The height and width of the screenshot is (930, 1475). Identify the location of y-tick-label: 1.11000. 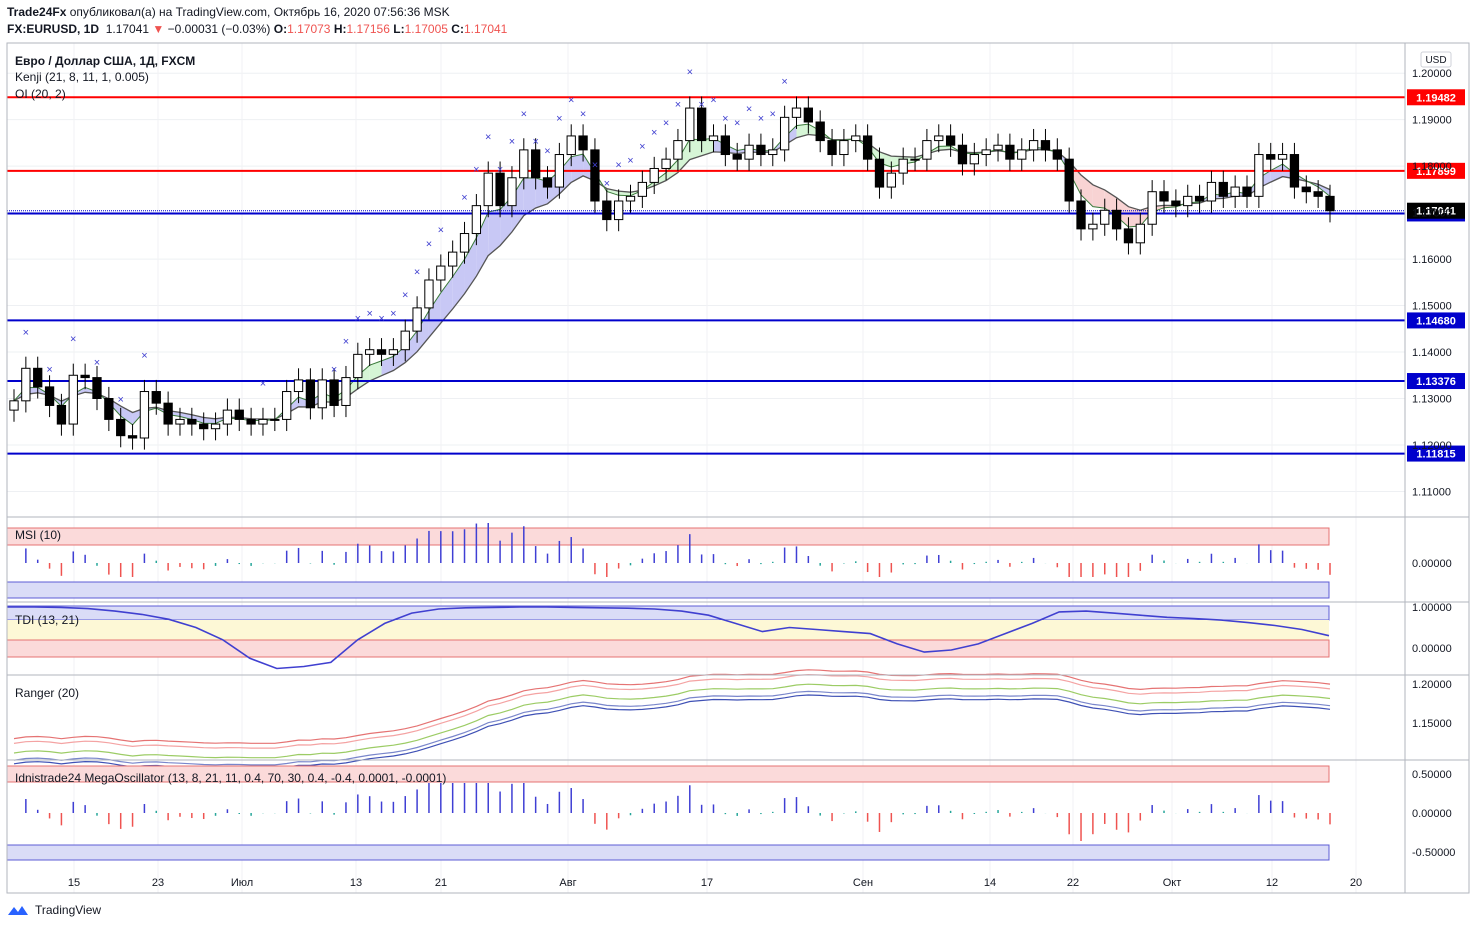
(1431, 492).